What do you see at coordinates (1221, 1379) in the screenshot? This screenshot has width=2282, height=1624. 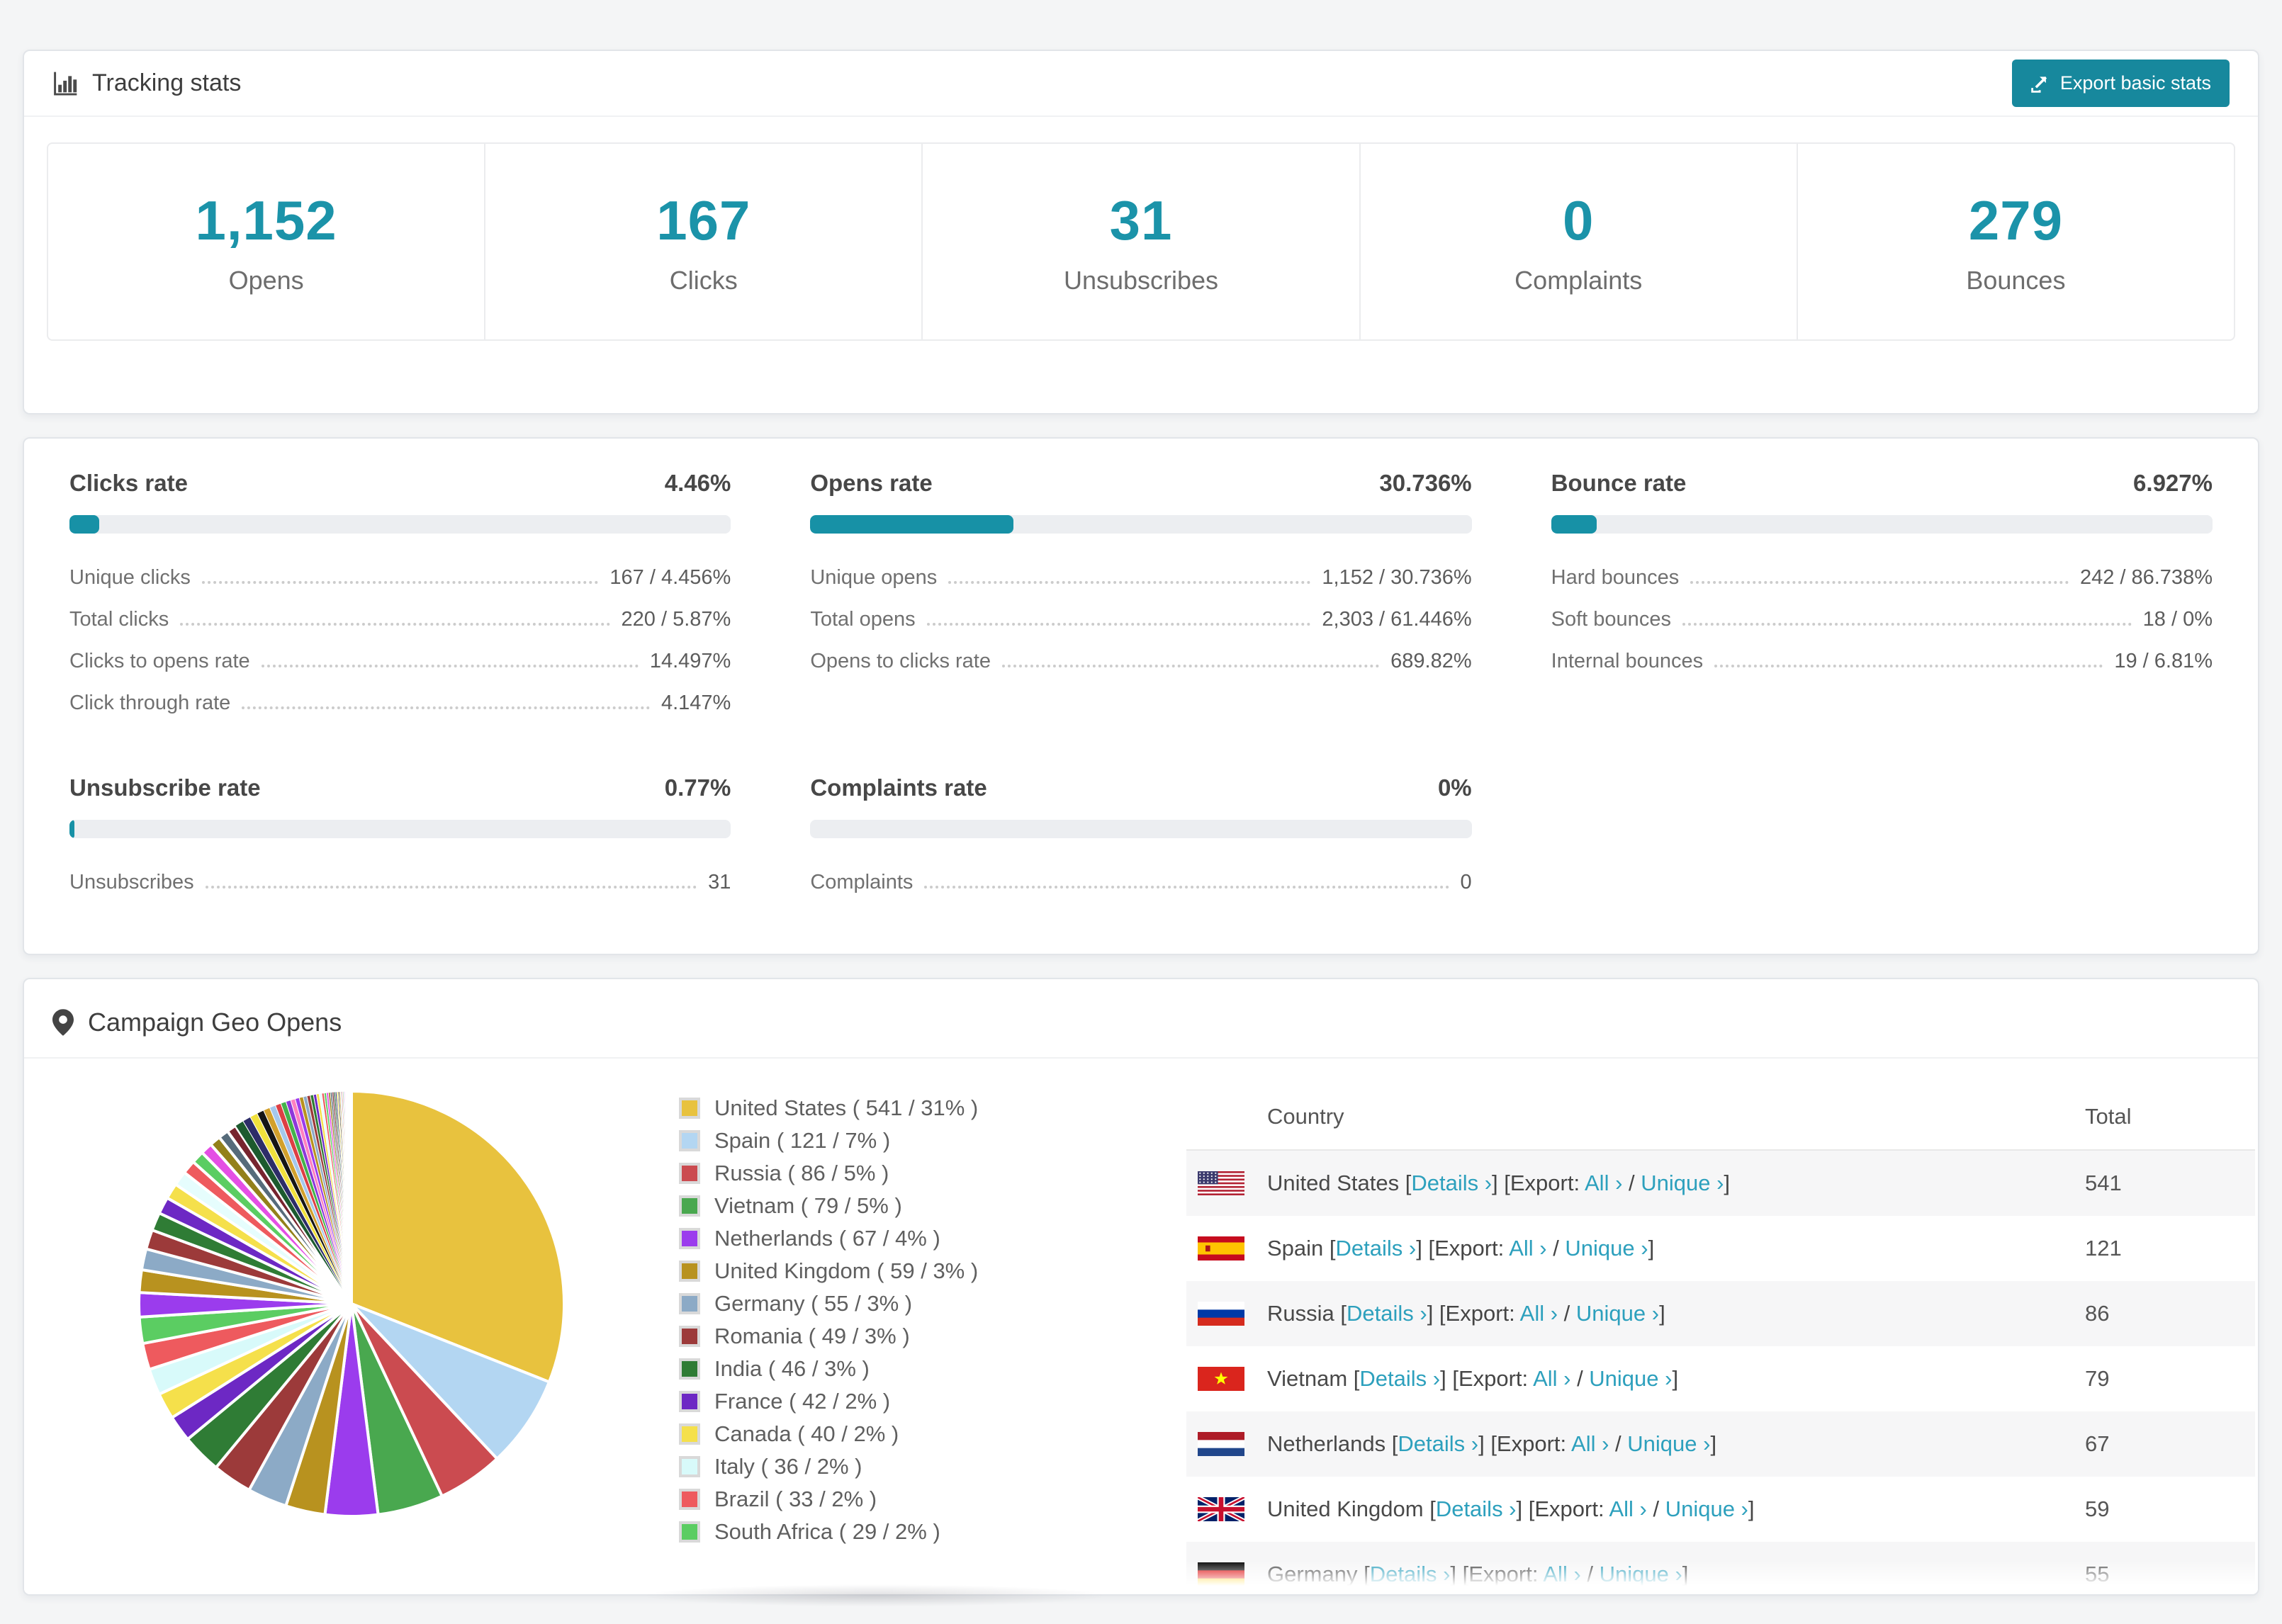 I see `flag-vn-icon` at bounding box center [1221, 1379].